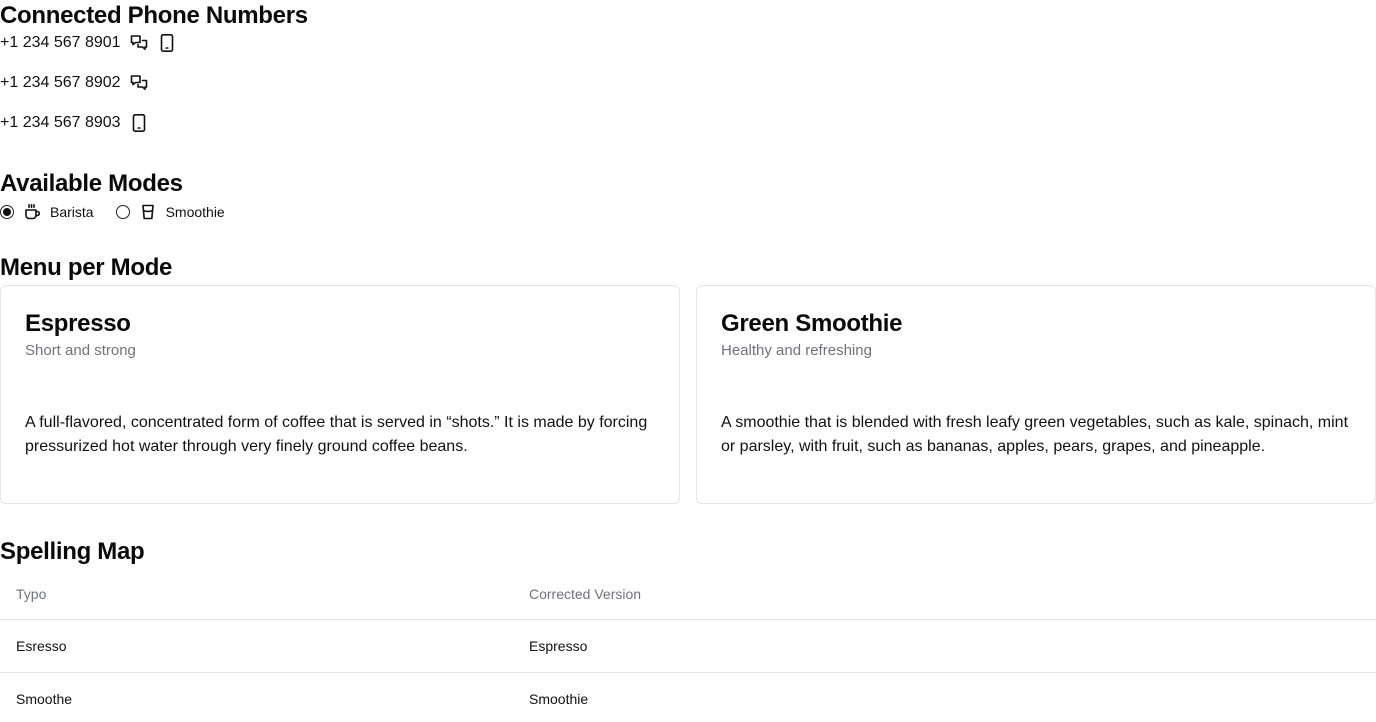  I want to click on mode-option-smoothie: Smoothie, so click(170, 212).